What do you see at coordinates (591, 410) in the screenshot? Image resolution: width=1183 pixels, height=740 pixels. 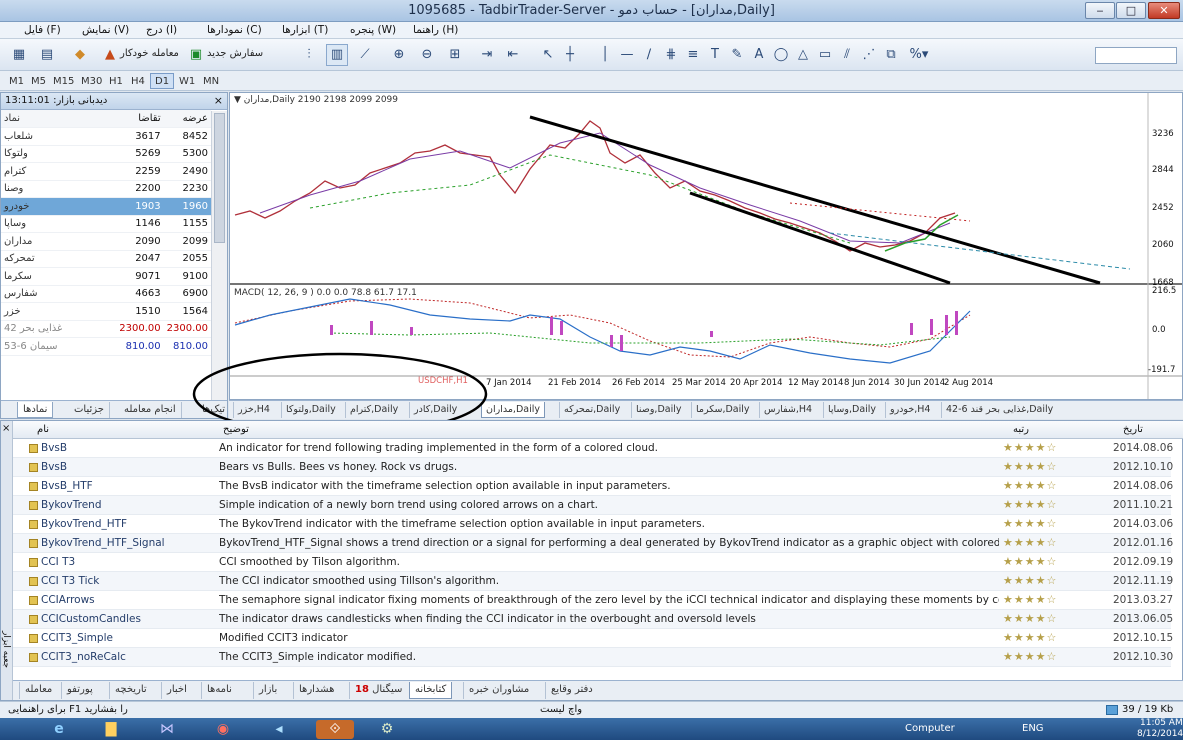 I see `chart-tab: تمحرکه,Daily` at bounding box center [591, 410].